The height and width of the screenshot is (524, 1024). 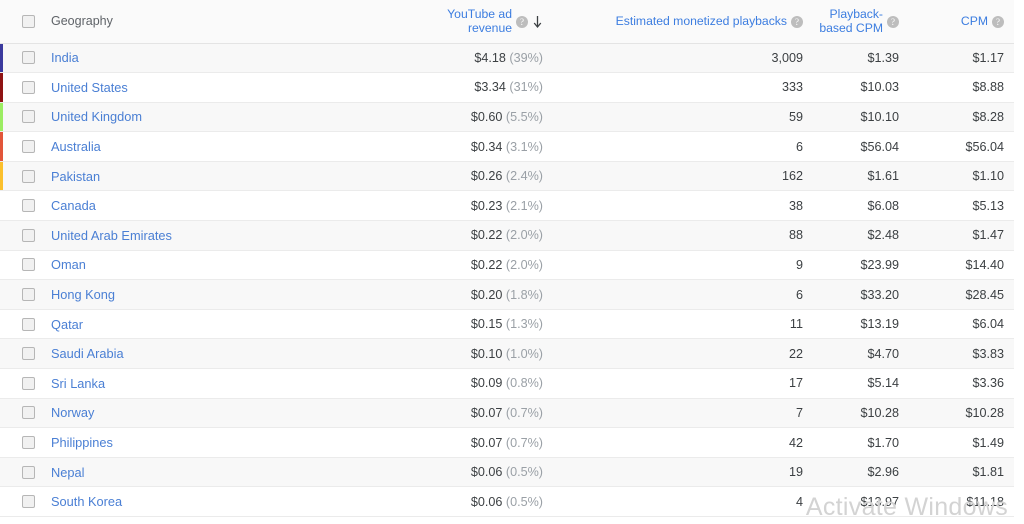 I want to click on table-row: Canada $0.23 (2.1%) 38 $6.08 $5.13, so click(x=507, y=206).